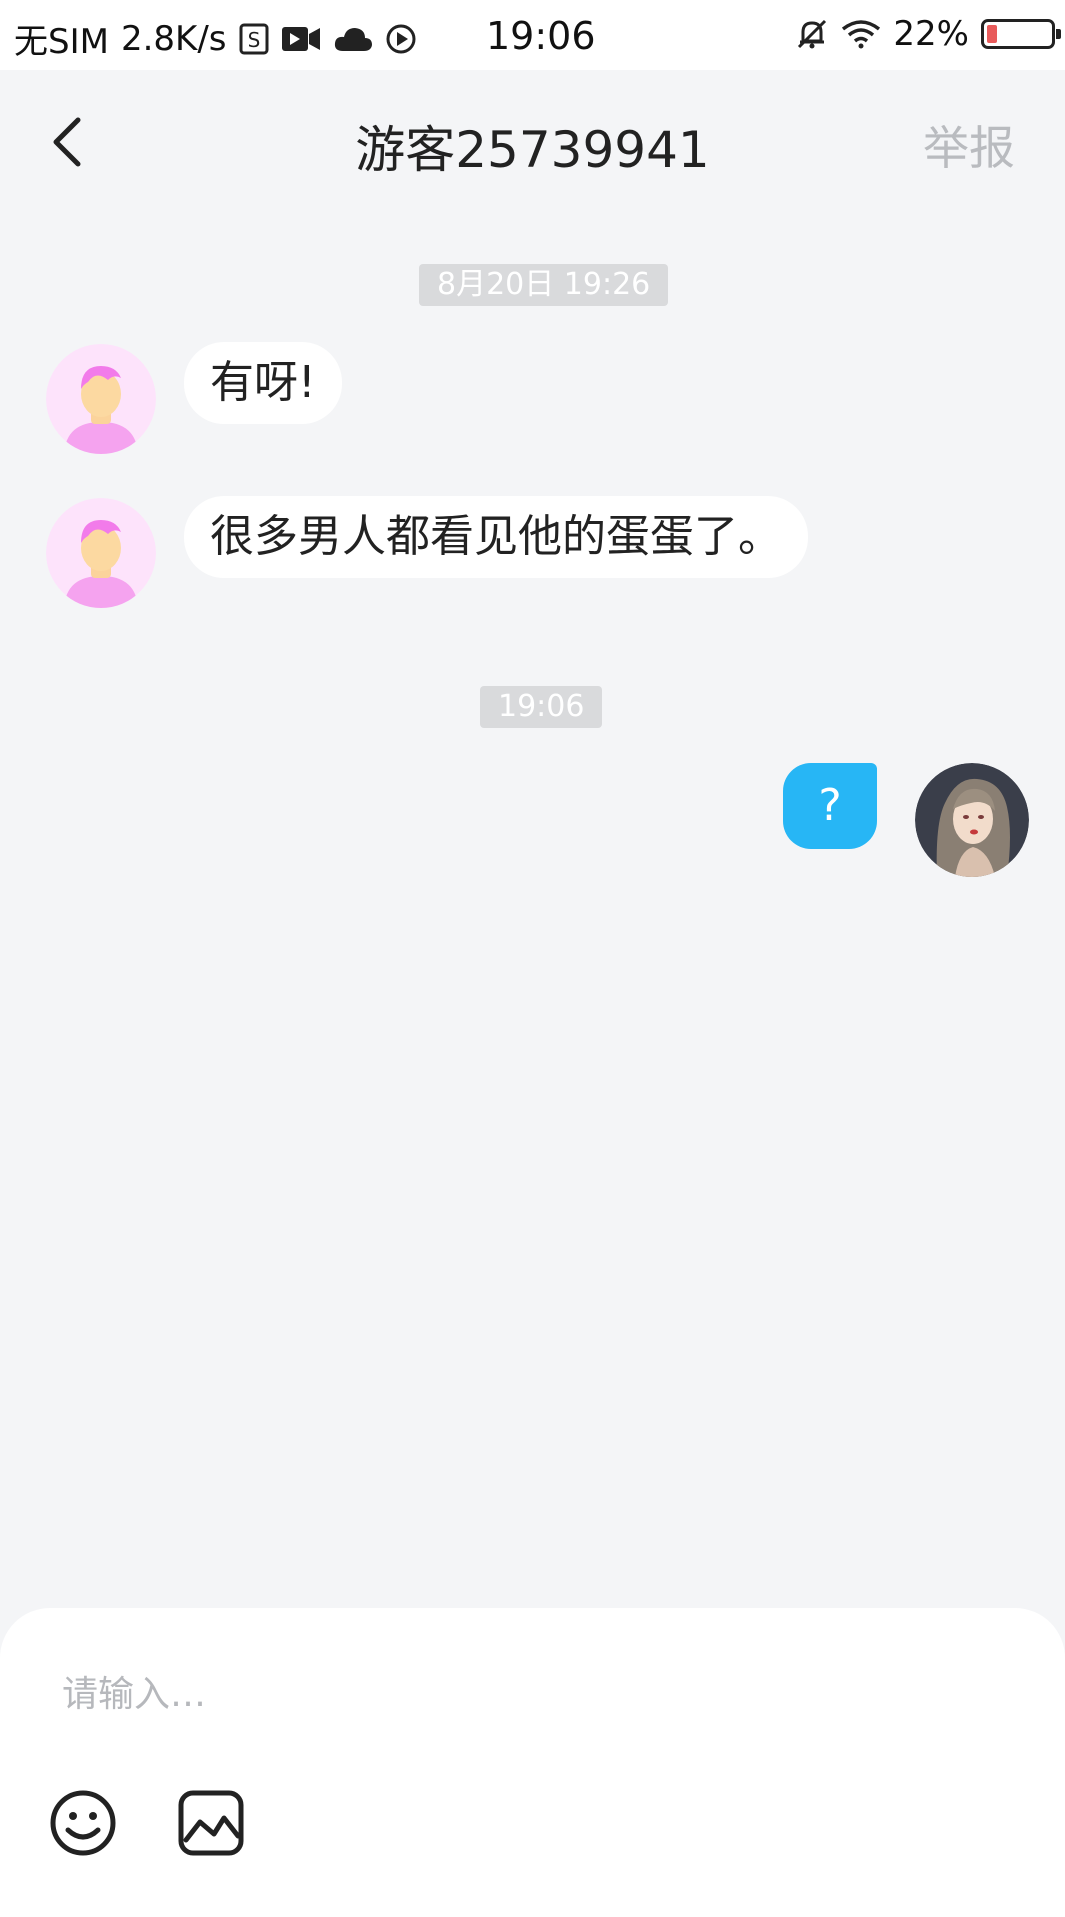 This screenshot has width=1065, height=1917. I want to click on play-circle-icon, so click(401, 39).